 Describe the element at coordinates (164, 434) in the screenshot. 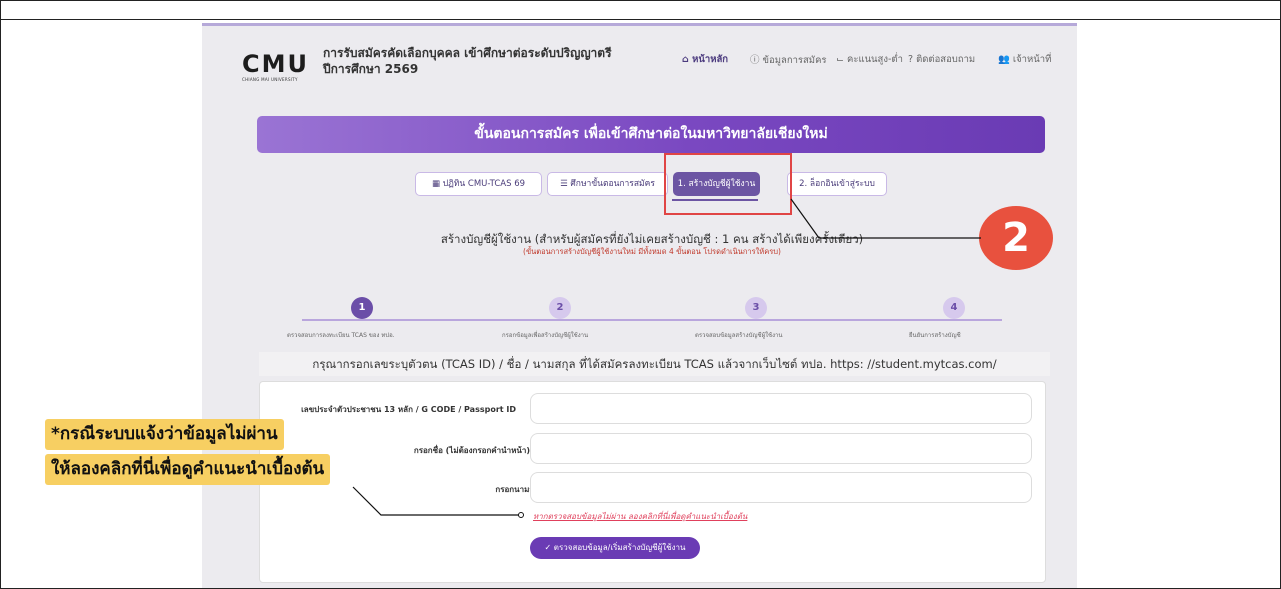

I see `note-line-1: *กรณีระบบแจ้งว่าข้อมูลไม่ผ่าน` at that location.